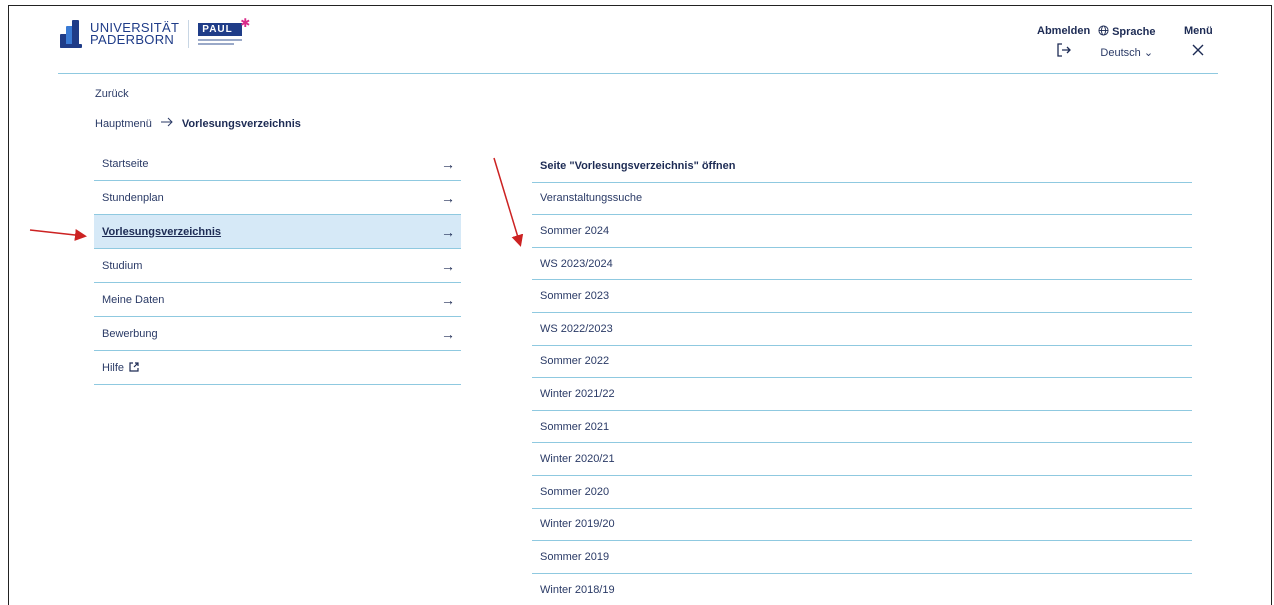 The width and height of the screenshot is (1274, 605). I want to click on menu-item-vorlesungsverzeichnis: Vorlesungsverzeichnis →, so click(277, 232).